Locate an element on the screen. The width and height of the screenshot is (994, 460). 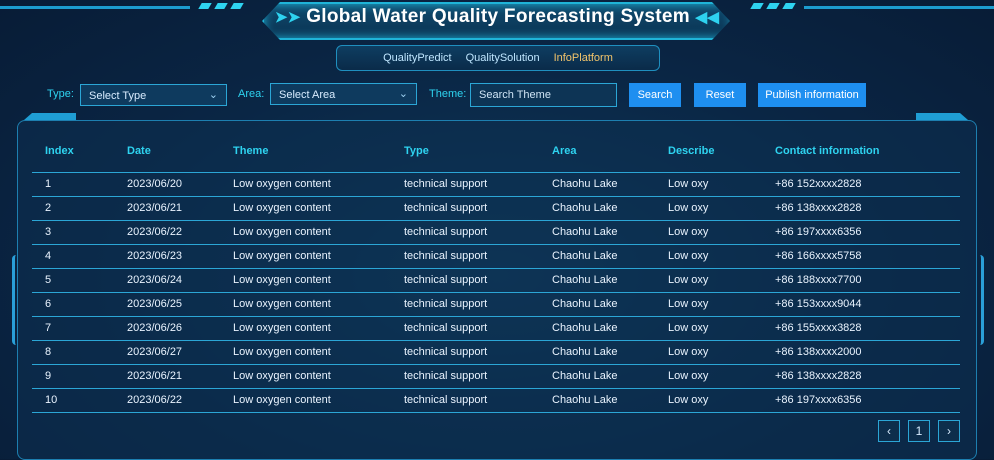
table-cell: 10 is located at coordinates (51, 400).